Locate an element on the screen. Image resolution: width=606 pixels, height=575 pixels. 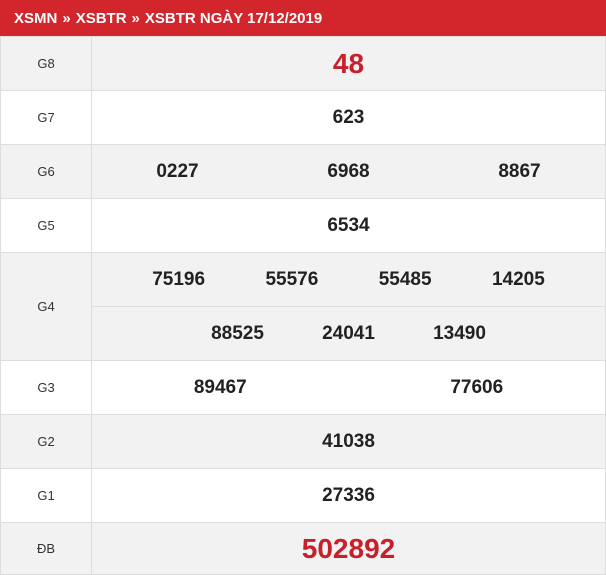
prize-number-g8: 48 is located at coordinates (348, 63).